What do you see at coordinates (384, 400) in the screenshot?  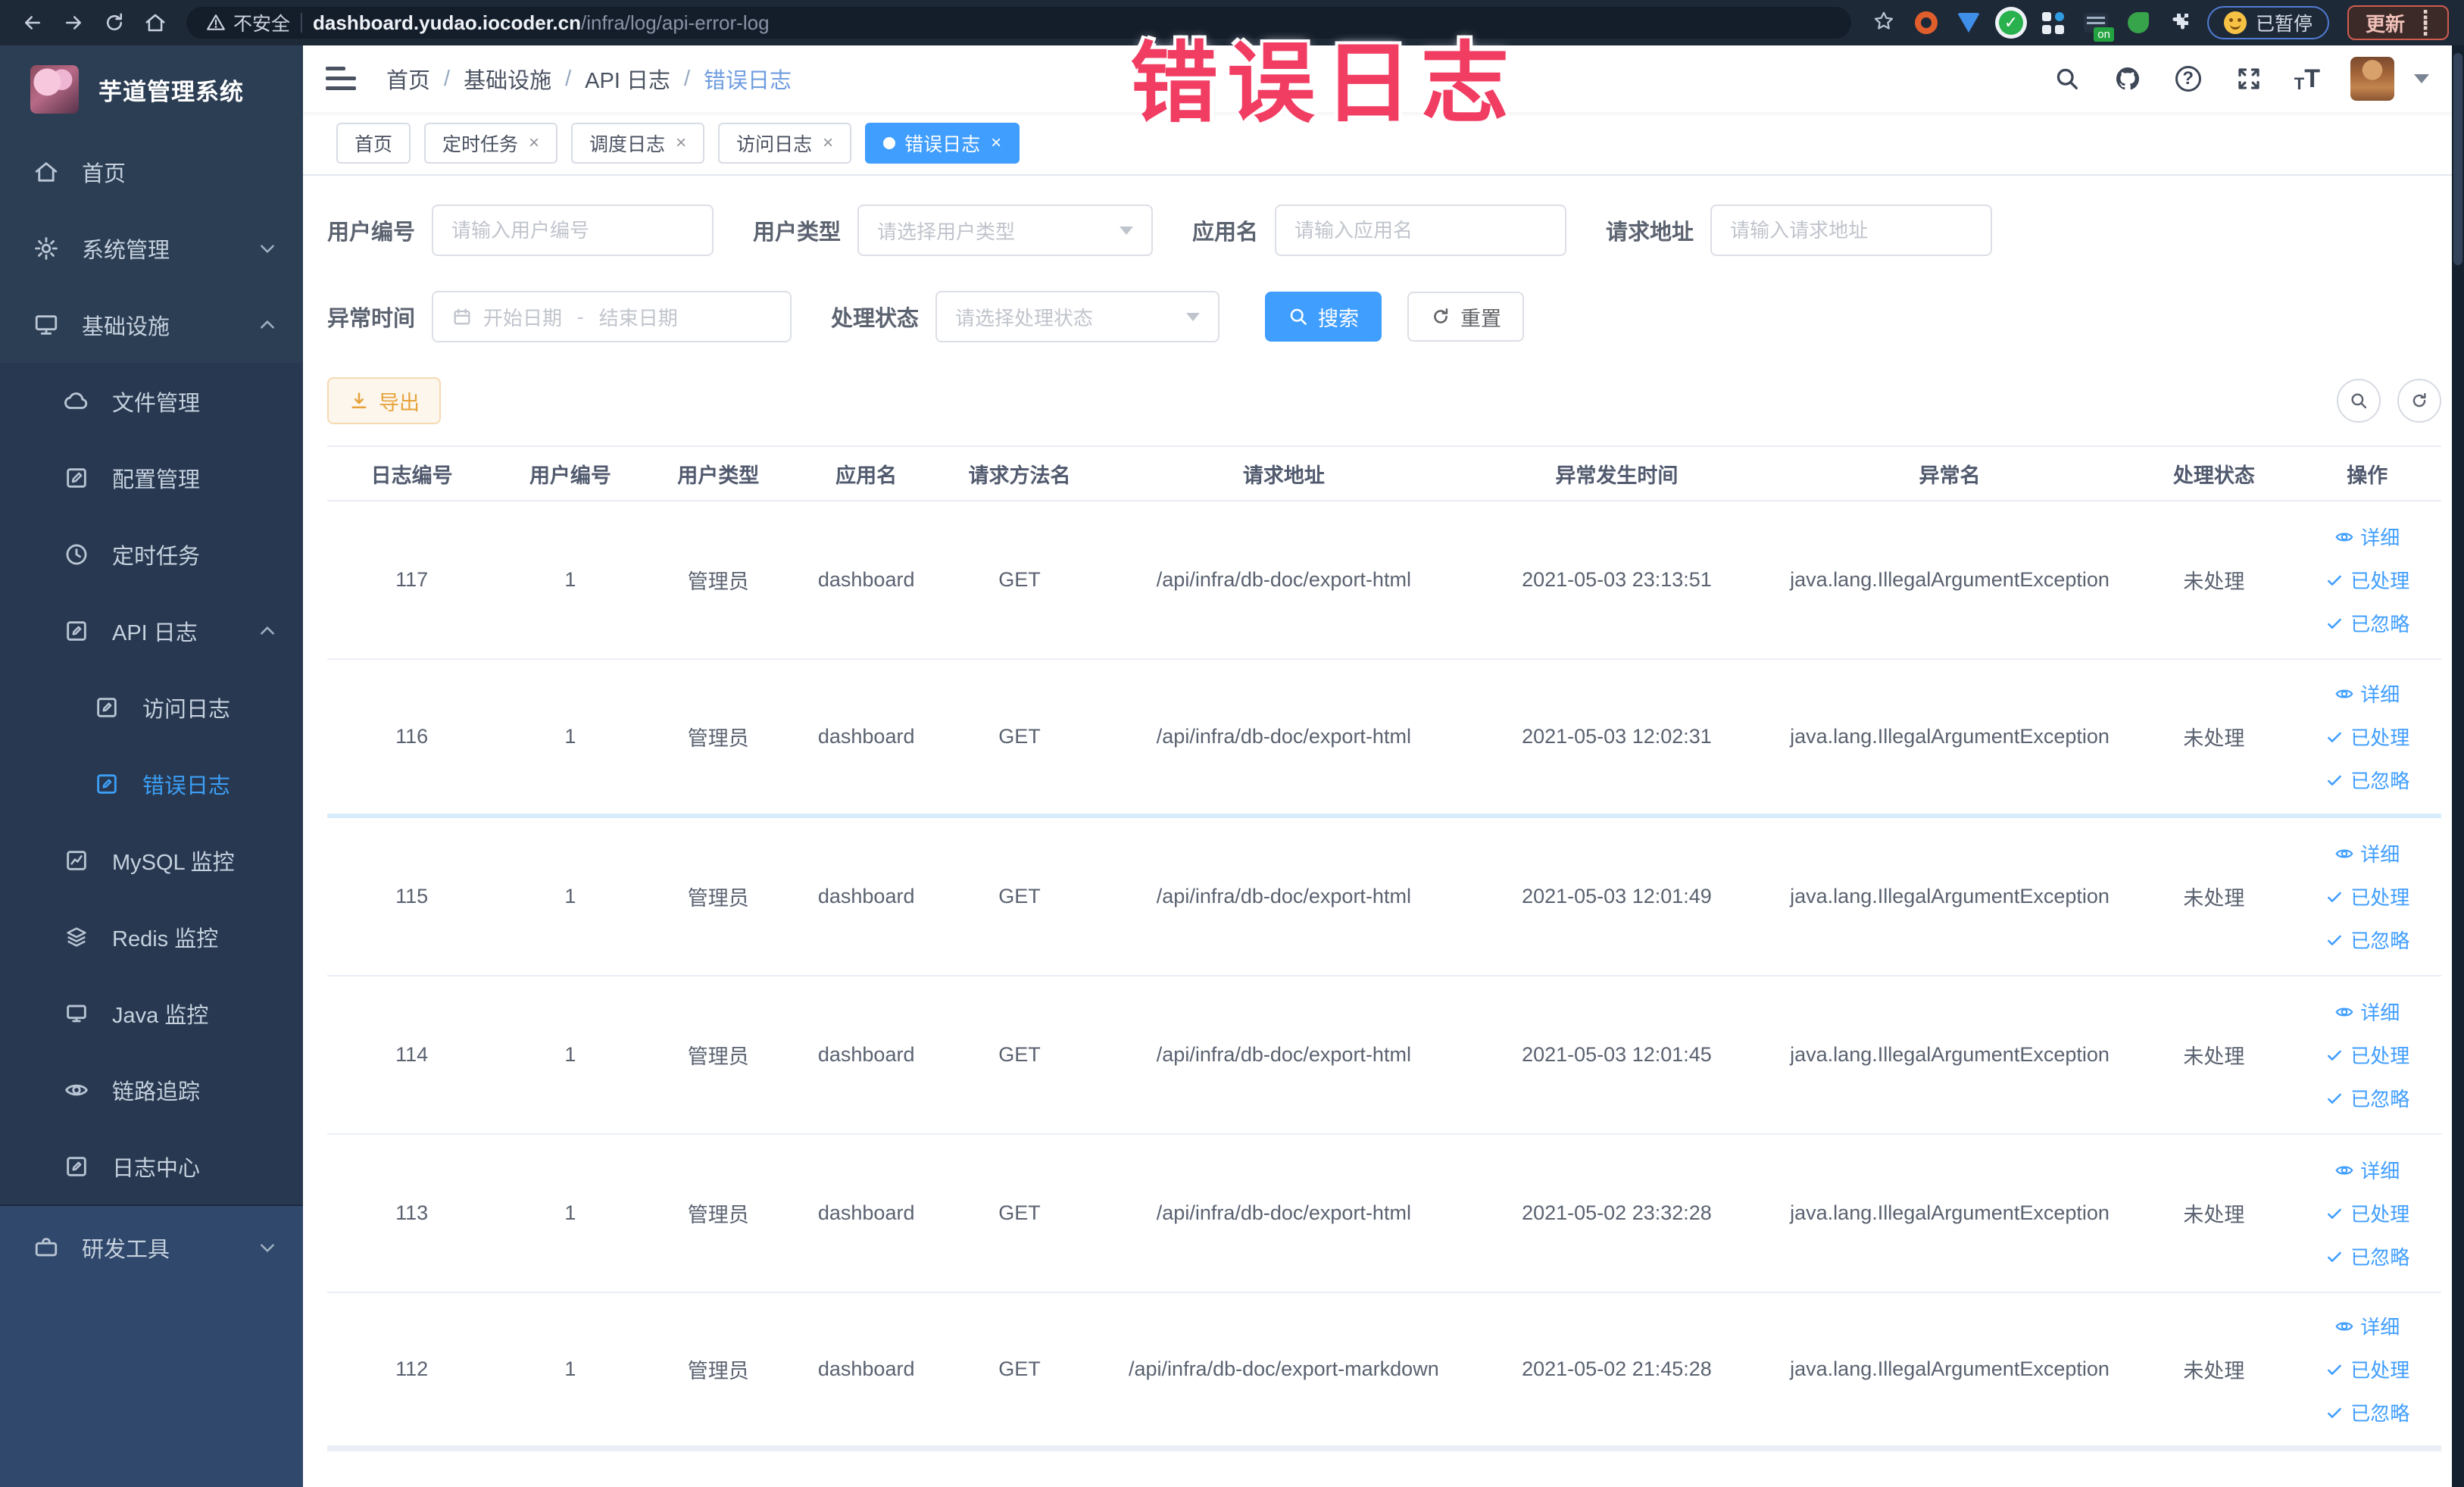 I see `export-button: 导出` at bounding box center [384, 400].